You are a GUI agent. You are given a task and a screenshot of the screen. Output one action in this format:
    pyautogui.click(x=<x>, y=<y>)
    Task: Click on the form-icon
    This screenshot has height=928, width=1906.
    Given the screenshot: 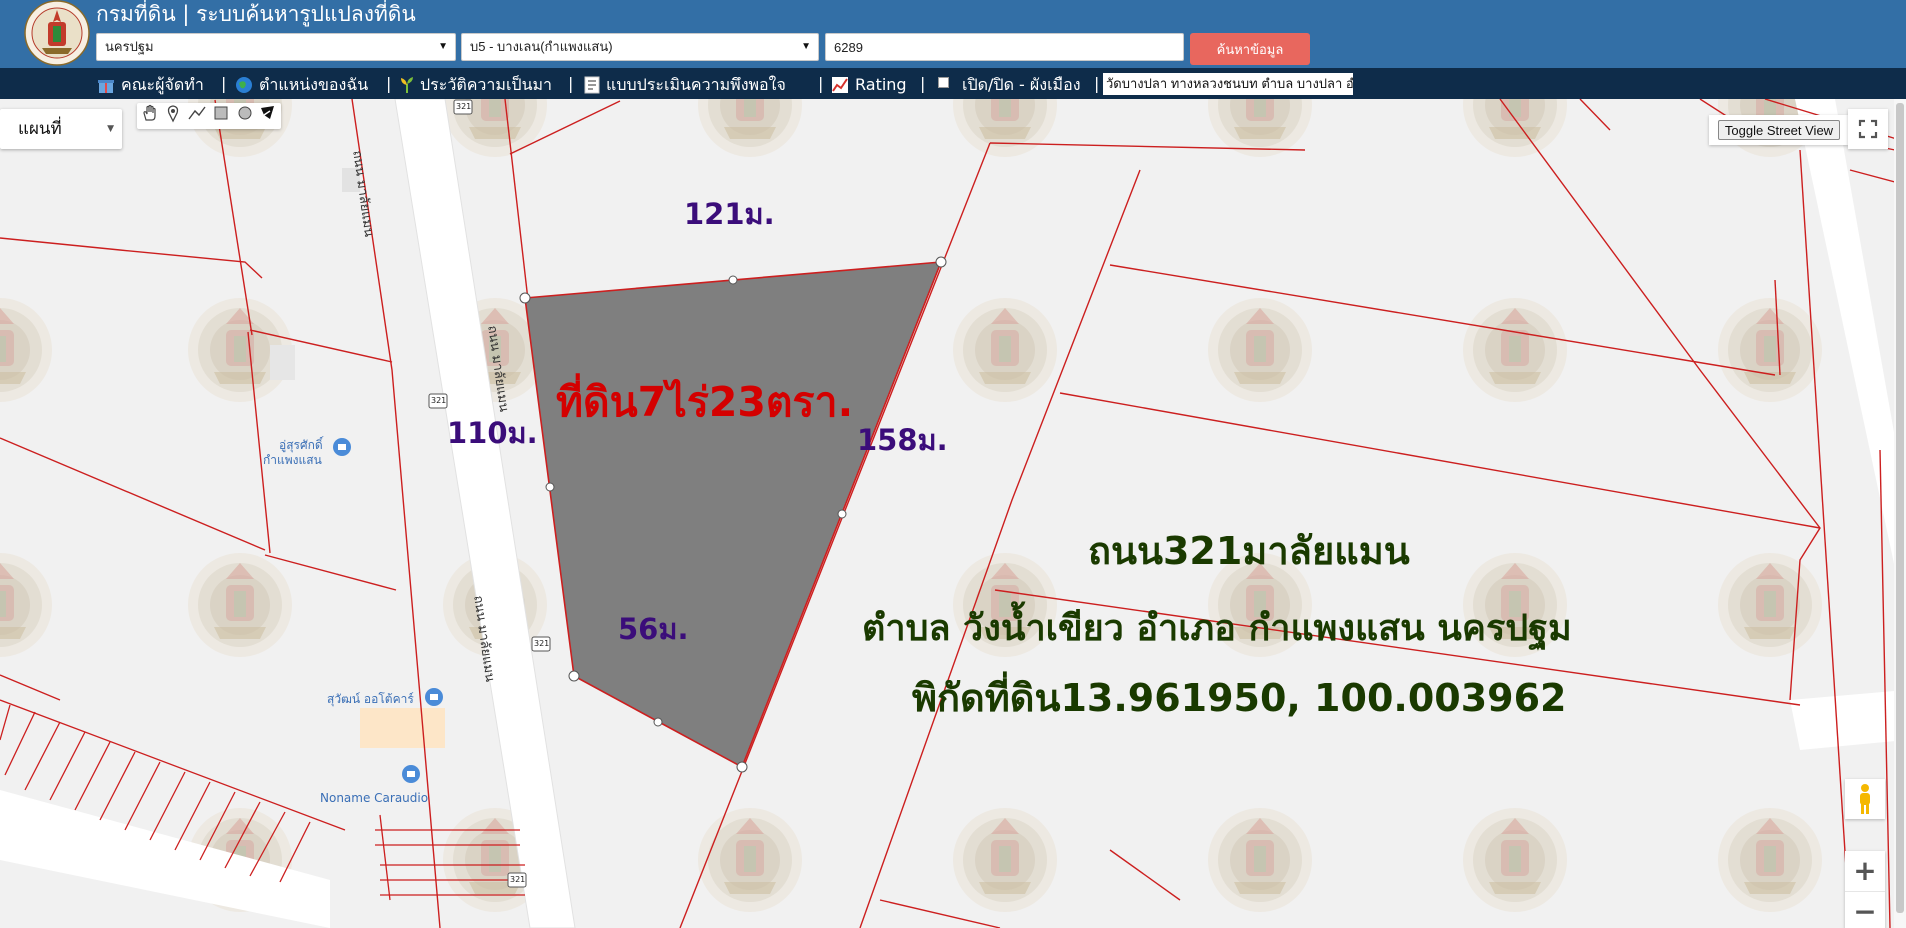 What is the action you would take?
    pyautogui.click(x=592, y=84)
    